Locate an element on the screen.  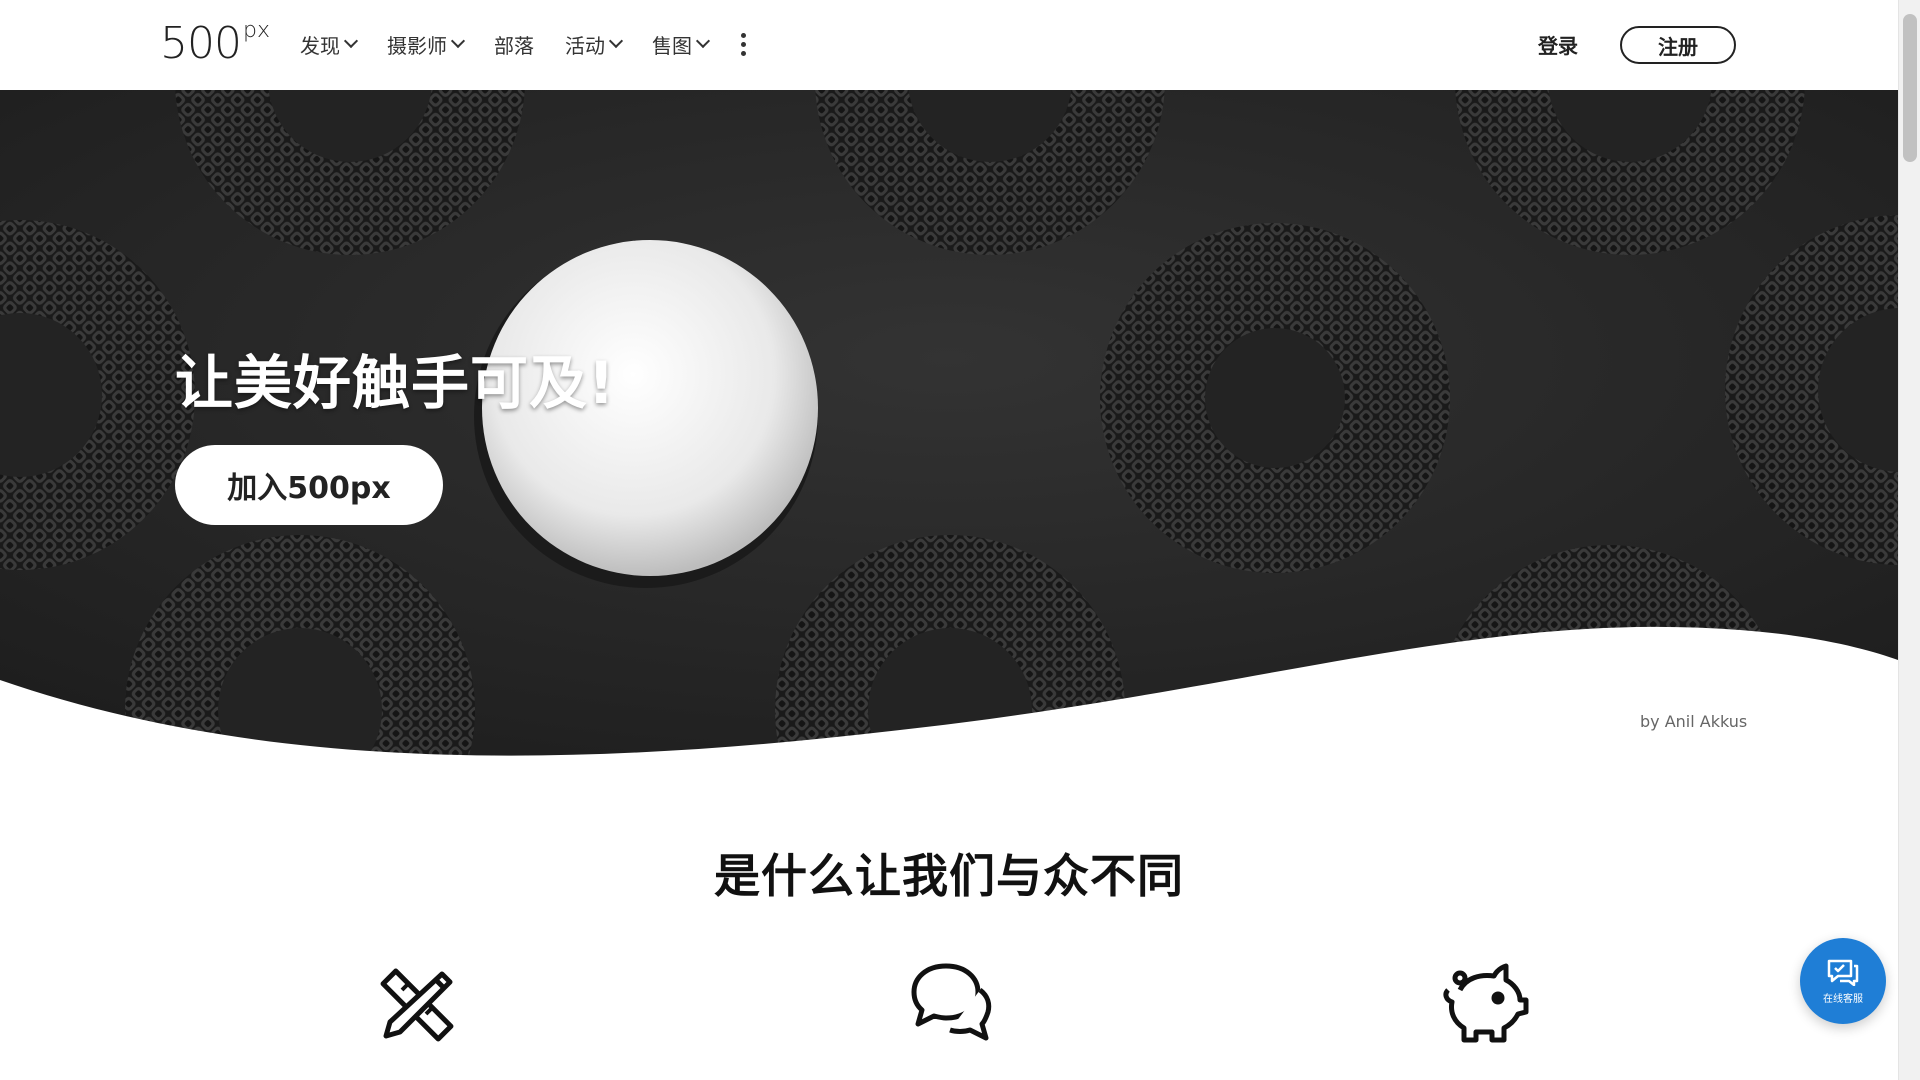
page-scrollbar is located at coordinates (1909, 540).